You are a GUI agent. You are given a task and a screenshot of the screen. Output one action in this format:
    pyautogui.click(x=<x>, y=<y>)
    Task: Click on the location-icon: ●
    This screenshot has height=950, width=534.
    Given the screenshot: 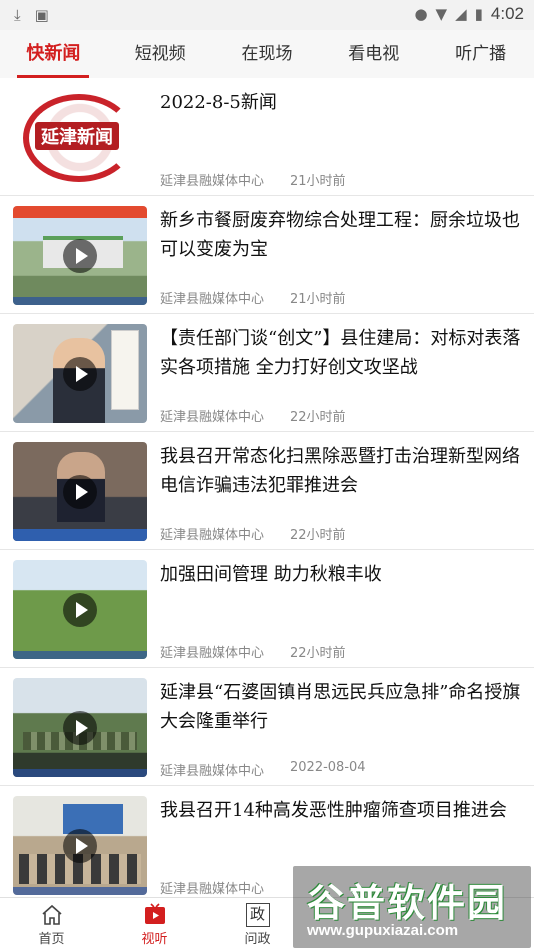 What is the action you would take?
    pyautogui.click(x=421, y=14)
    